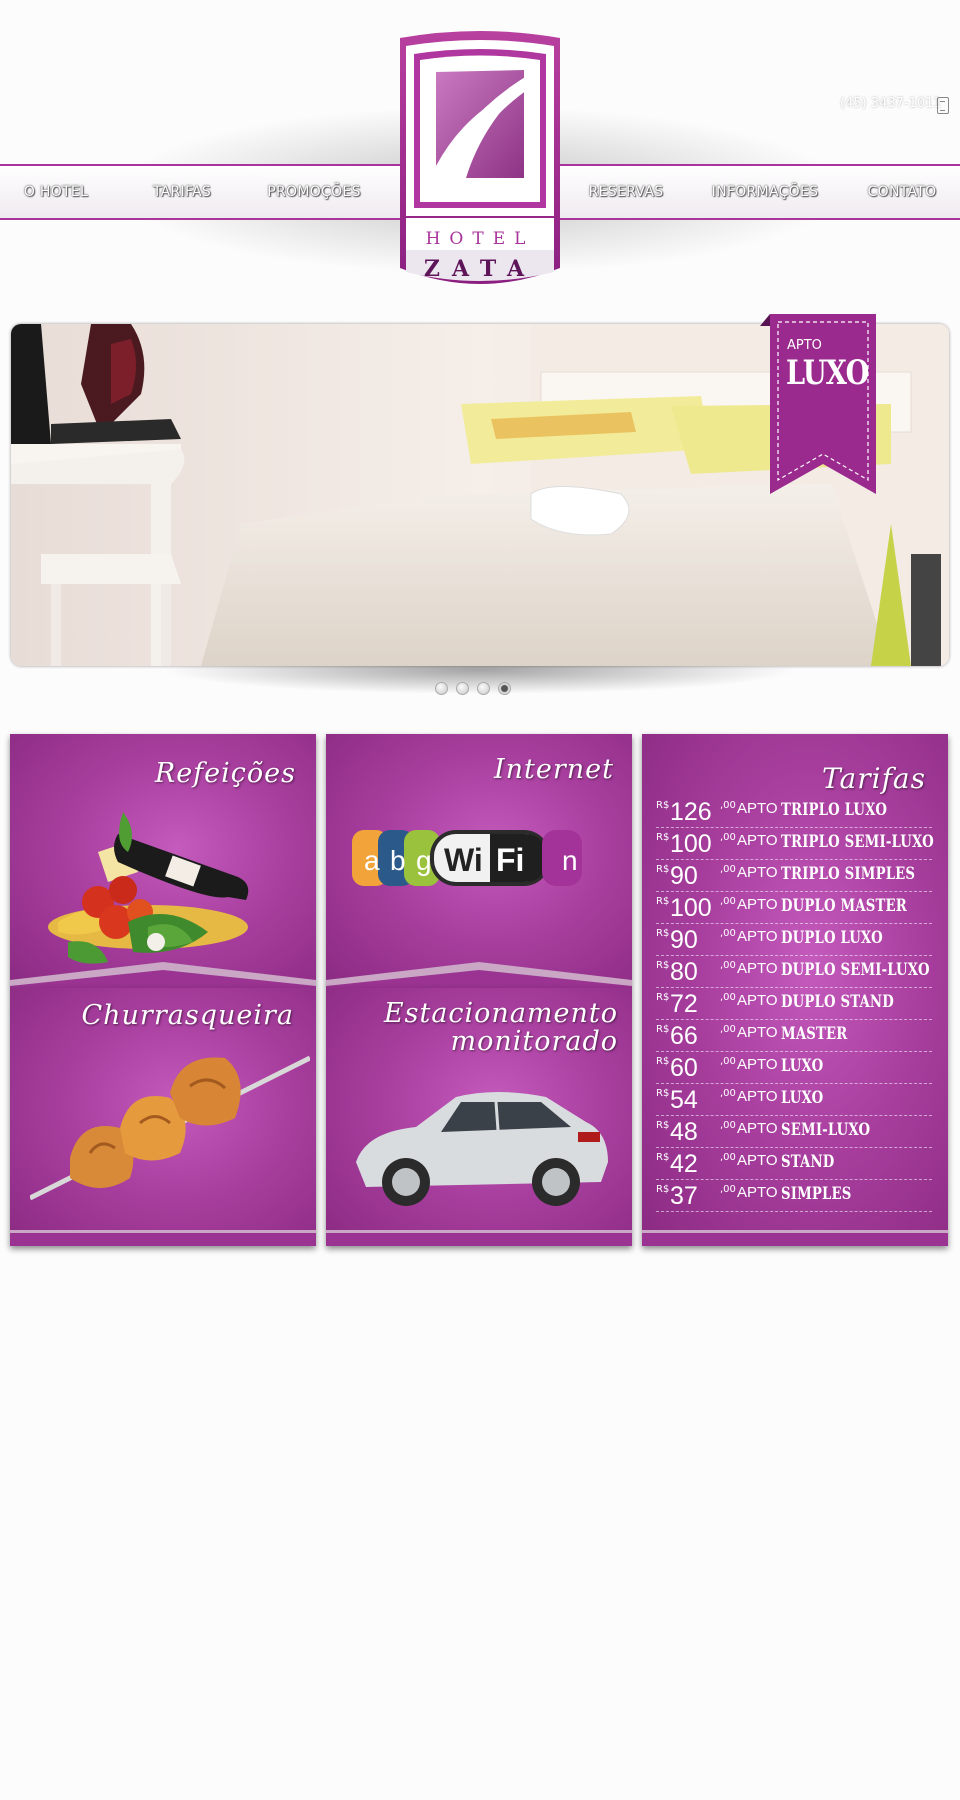 The height and width of the screenshot is (1800, 960). I want to click on parking-title-line2: monitorado, so click(534, 1042).